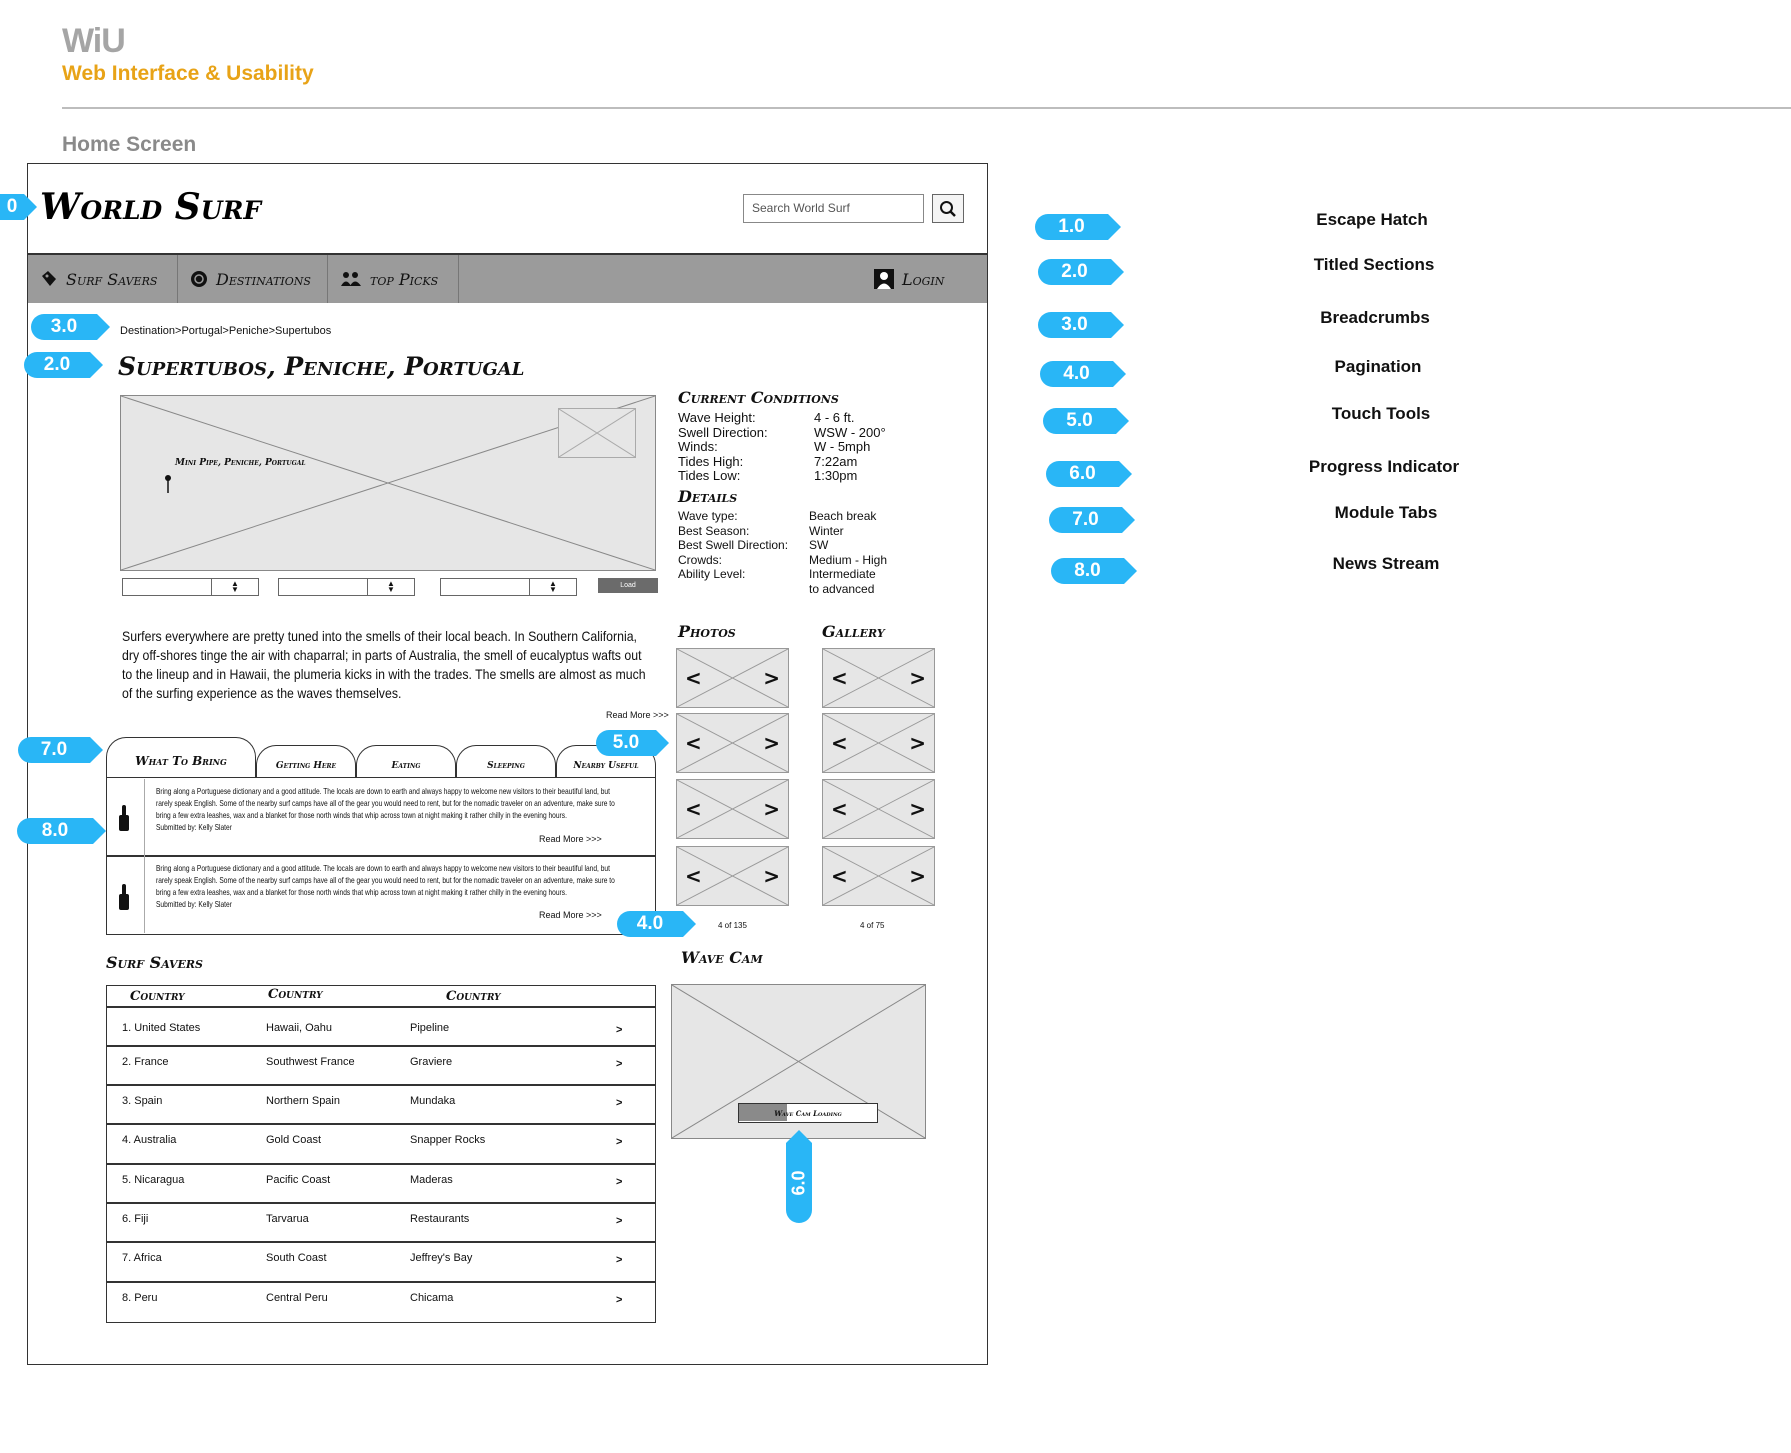 This screenshot has height=1453, width=1791. Describe the element at coordinates (103, 279) in the screenshot. I see `nav-surf-savers: Surf Savers` at that location.